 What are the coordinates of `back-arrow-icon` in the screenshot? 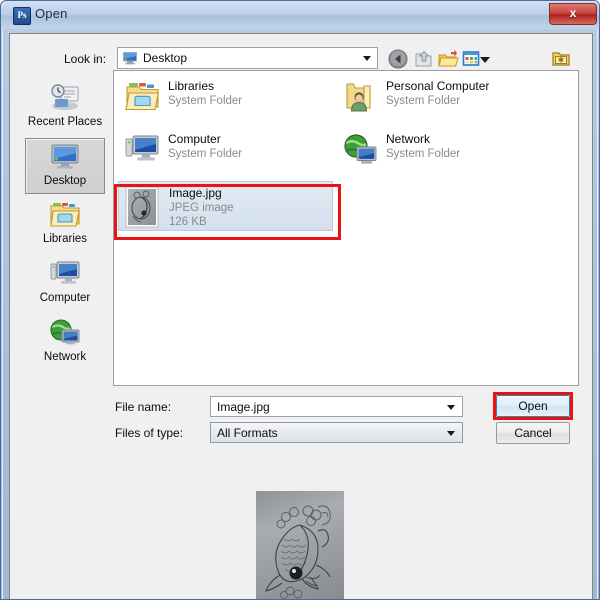 It's located at (398, 59).